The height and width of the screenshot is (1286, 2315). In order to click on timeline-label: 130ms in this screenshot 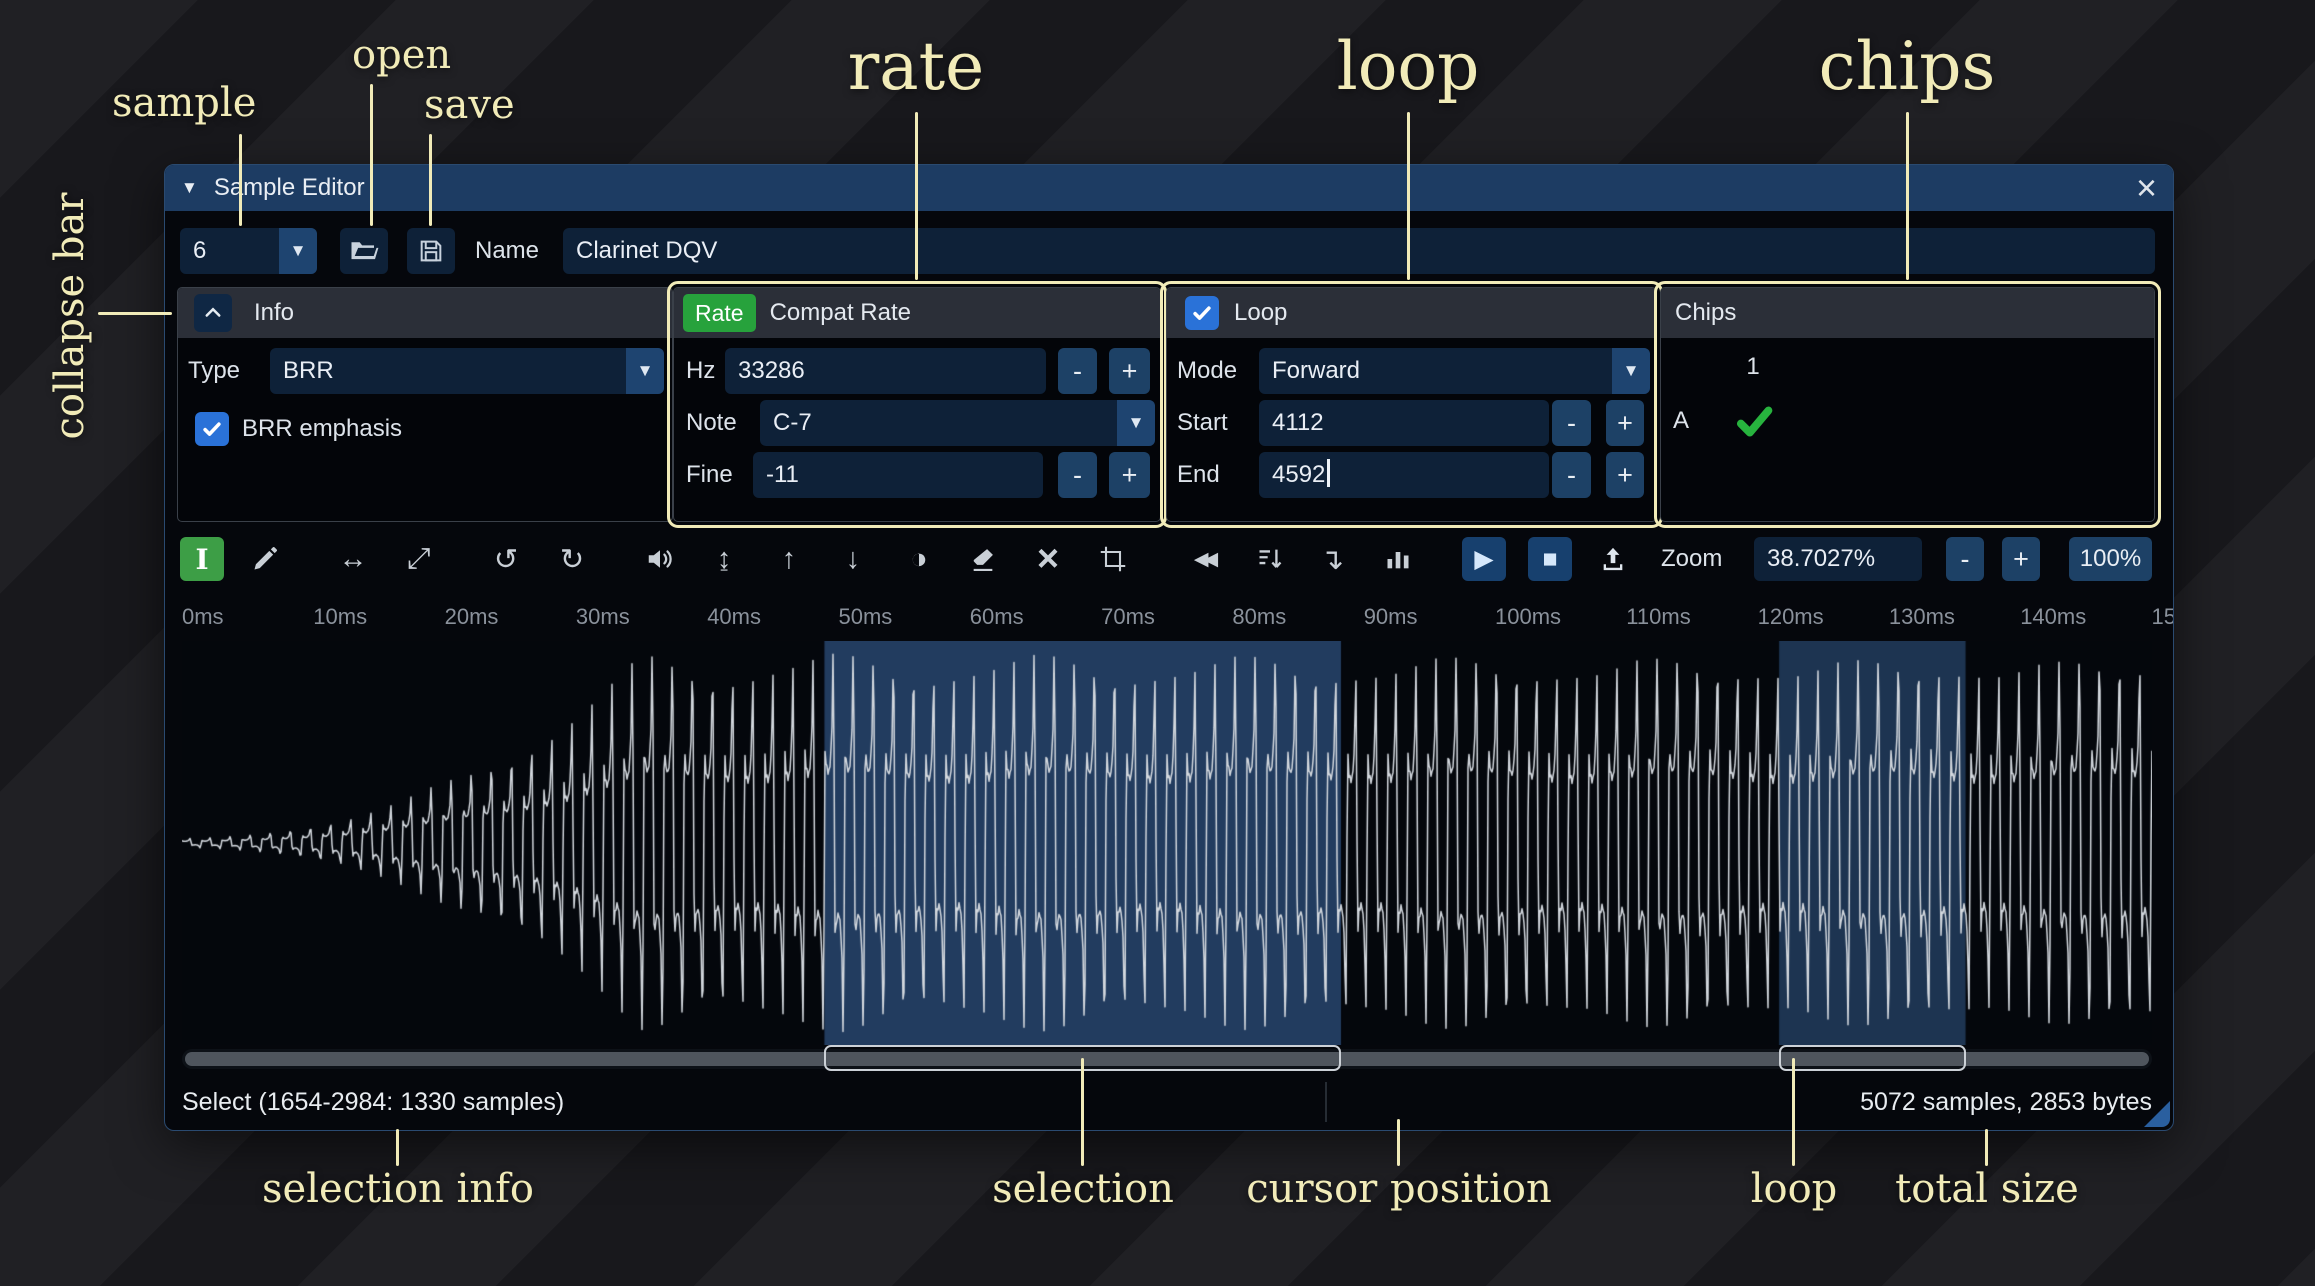, I will do `click(1921, 616)`.